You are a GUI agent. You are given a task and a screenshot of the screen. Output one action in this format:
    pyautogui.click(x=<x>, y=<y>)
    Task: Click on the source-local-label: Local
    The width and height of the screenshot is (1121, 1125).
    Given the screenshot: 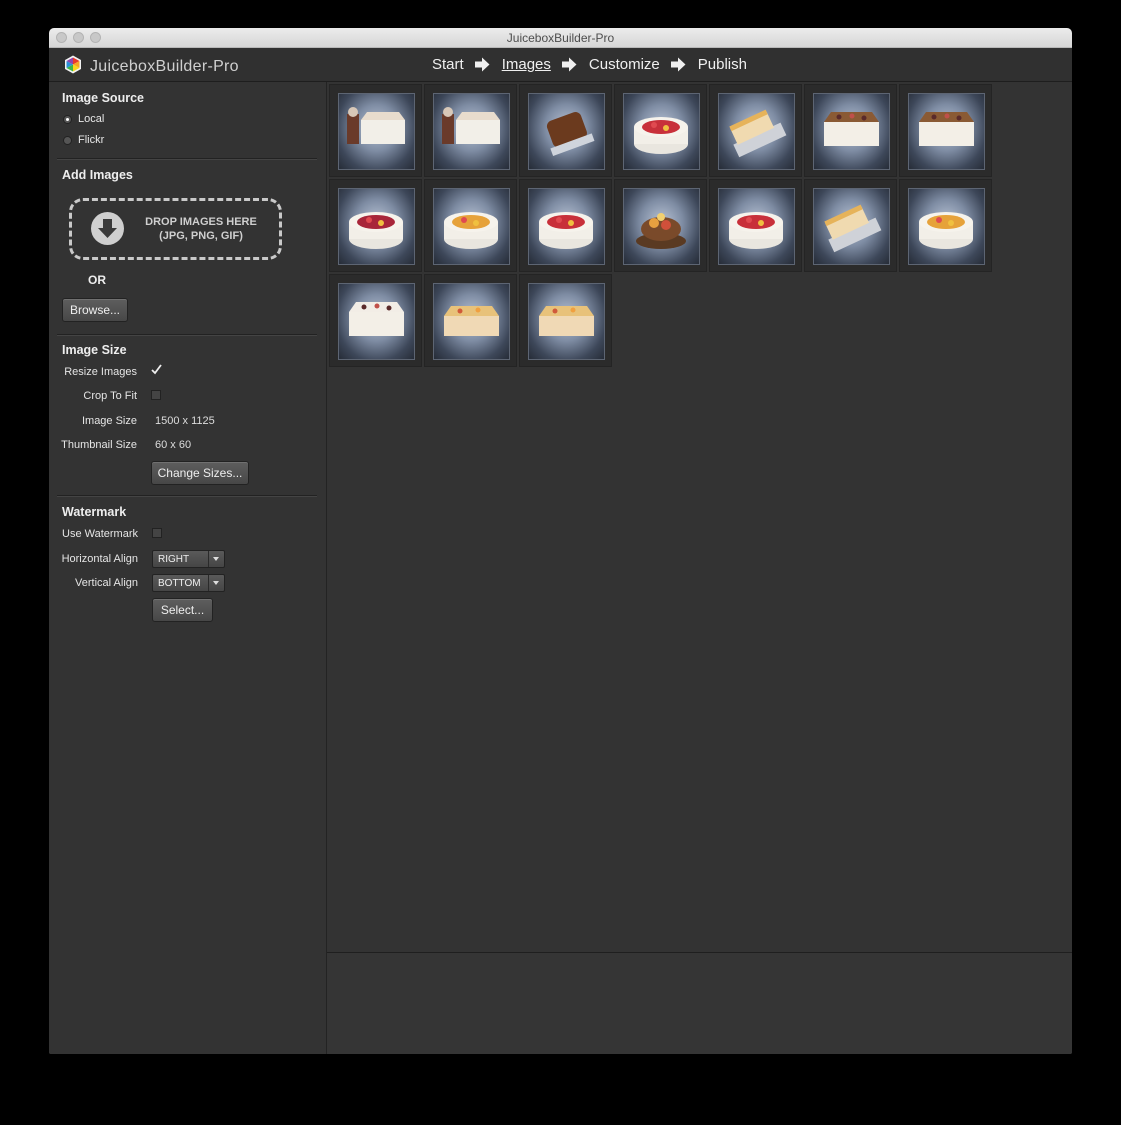 What is the action you would take?
    pyautogui.click(x=91, y=119)
    